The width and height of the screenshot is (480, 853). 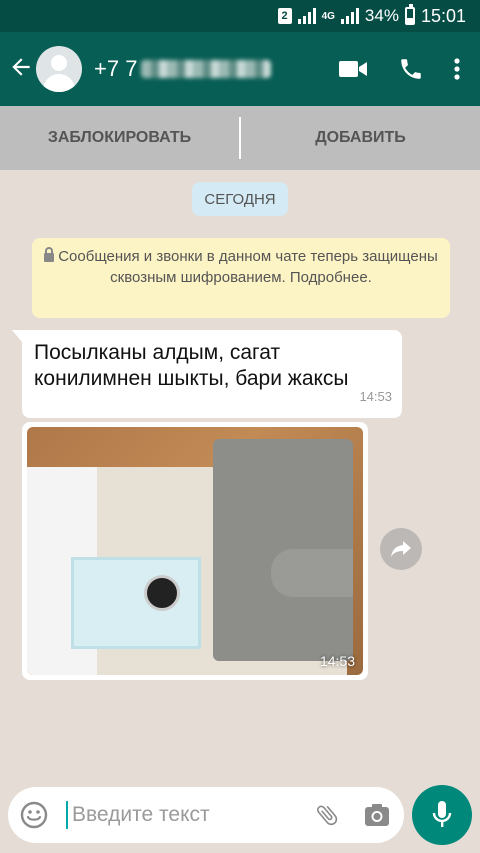 I want to click on forward-icon, so click(x=401, y=549).